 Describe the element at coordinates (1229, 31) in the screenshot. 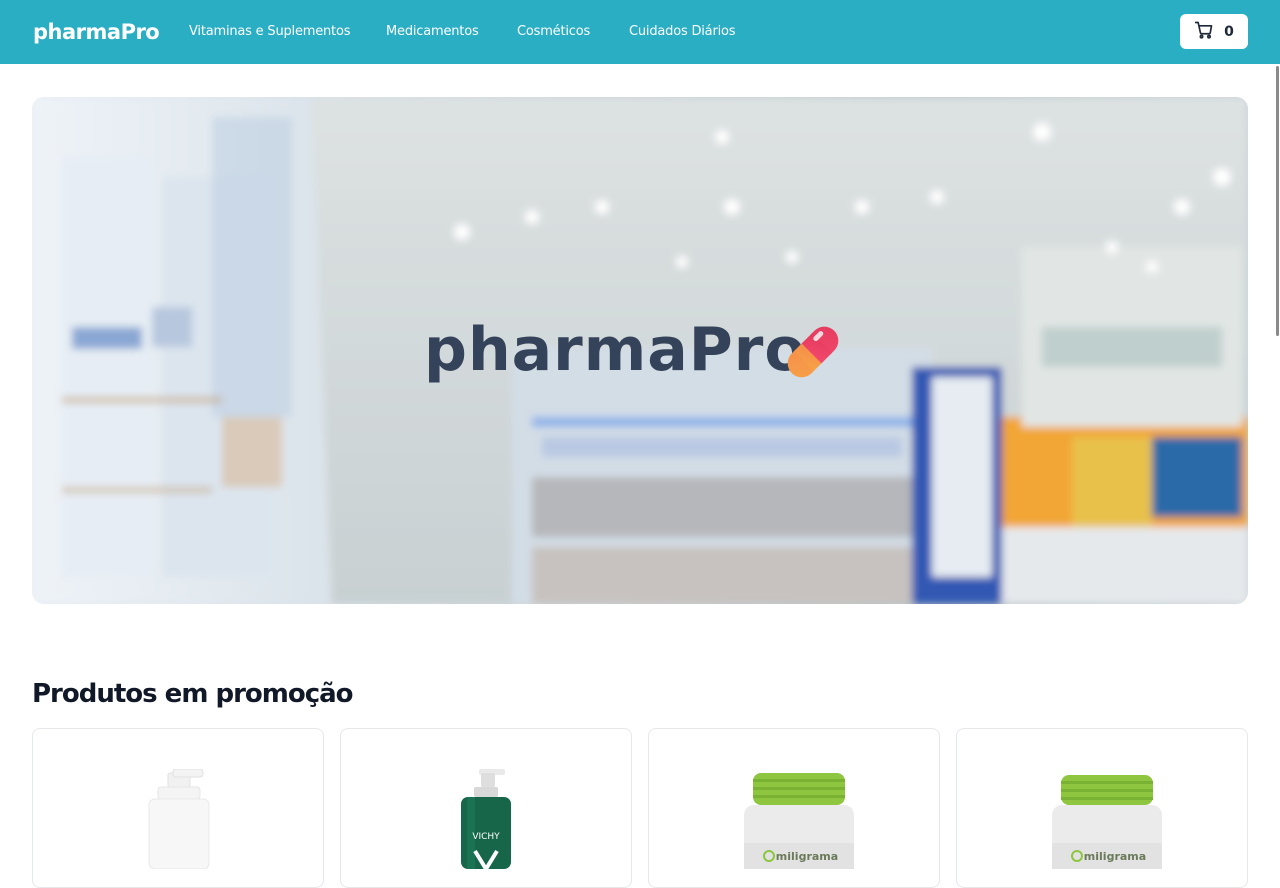

I see `cart-count: 0` at that location.